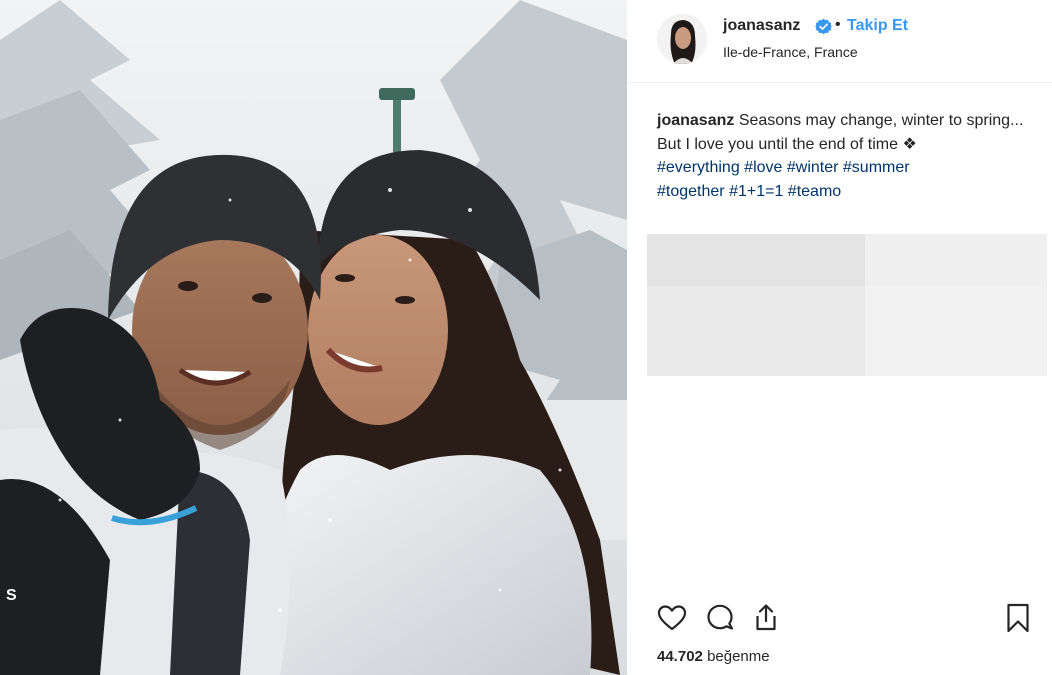 The image size is (1052, 675). Describe the element at coordinates (839, 615) in the screenshot. I see `action-bar` at that location.